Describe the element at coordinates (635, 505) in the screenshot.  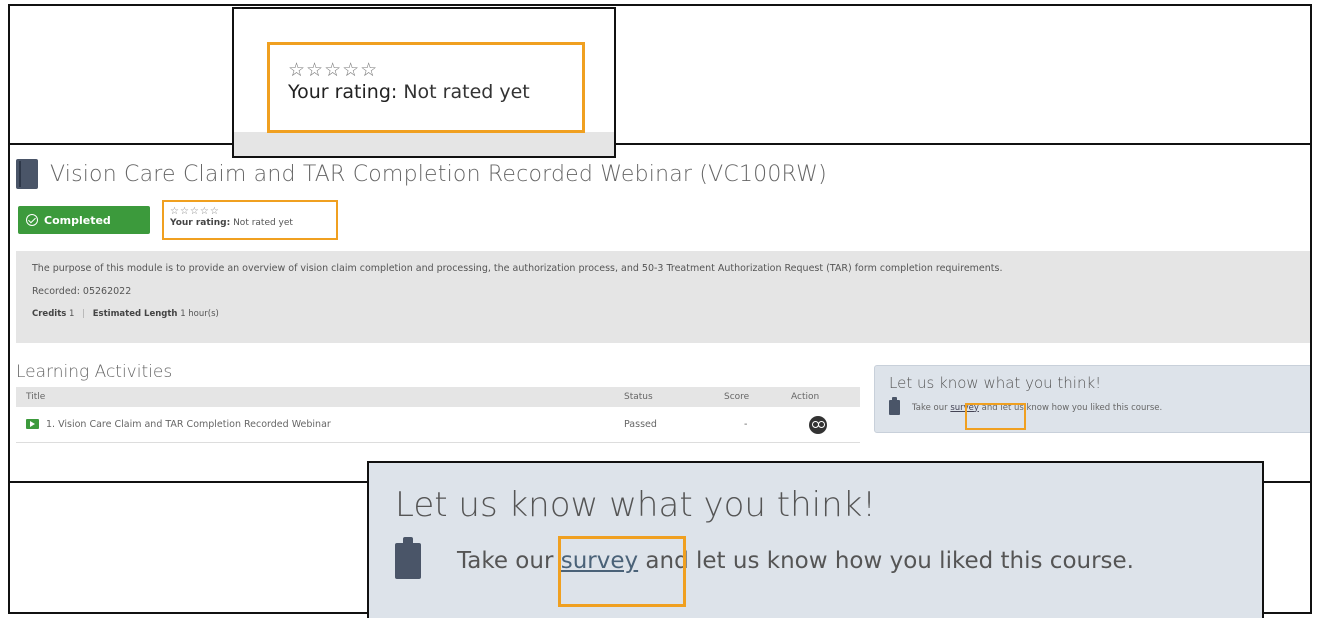
I see `feedback-heading-zoomed: Let us know what you think!` at that location.